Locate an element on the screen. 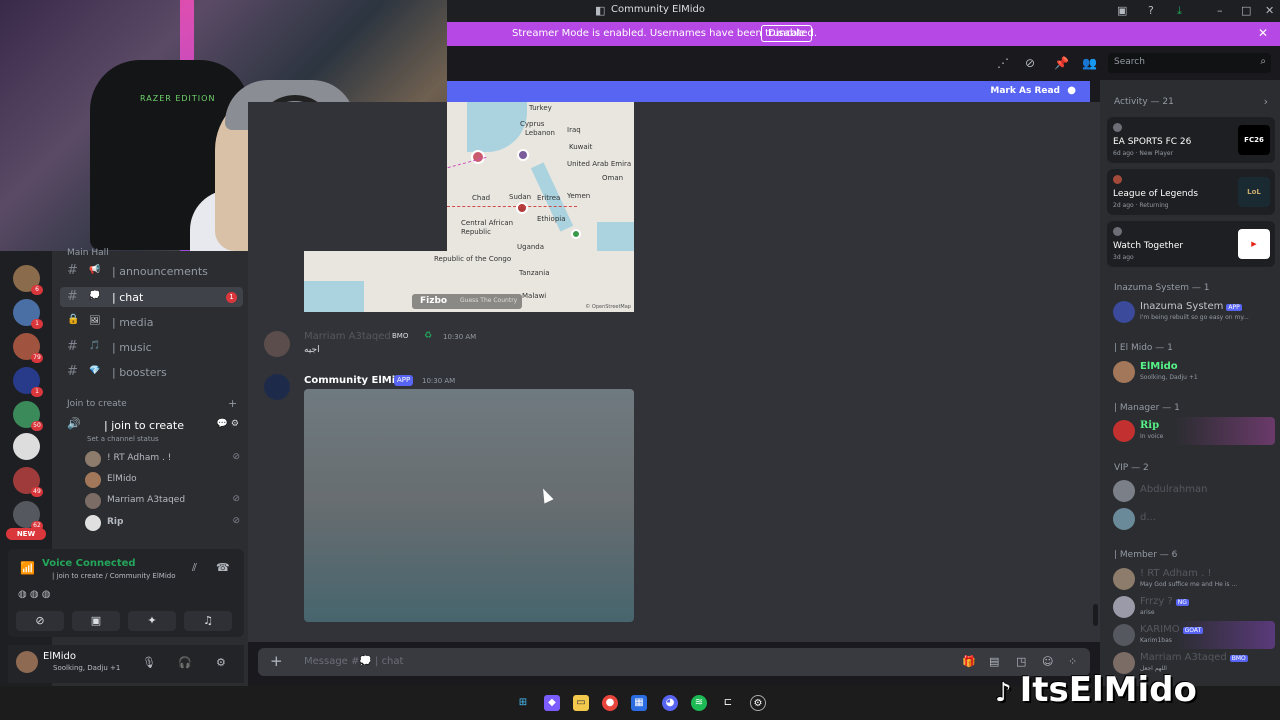  thought-bubble-icon: 💭 is located at coordinates (95, 296).